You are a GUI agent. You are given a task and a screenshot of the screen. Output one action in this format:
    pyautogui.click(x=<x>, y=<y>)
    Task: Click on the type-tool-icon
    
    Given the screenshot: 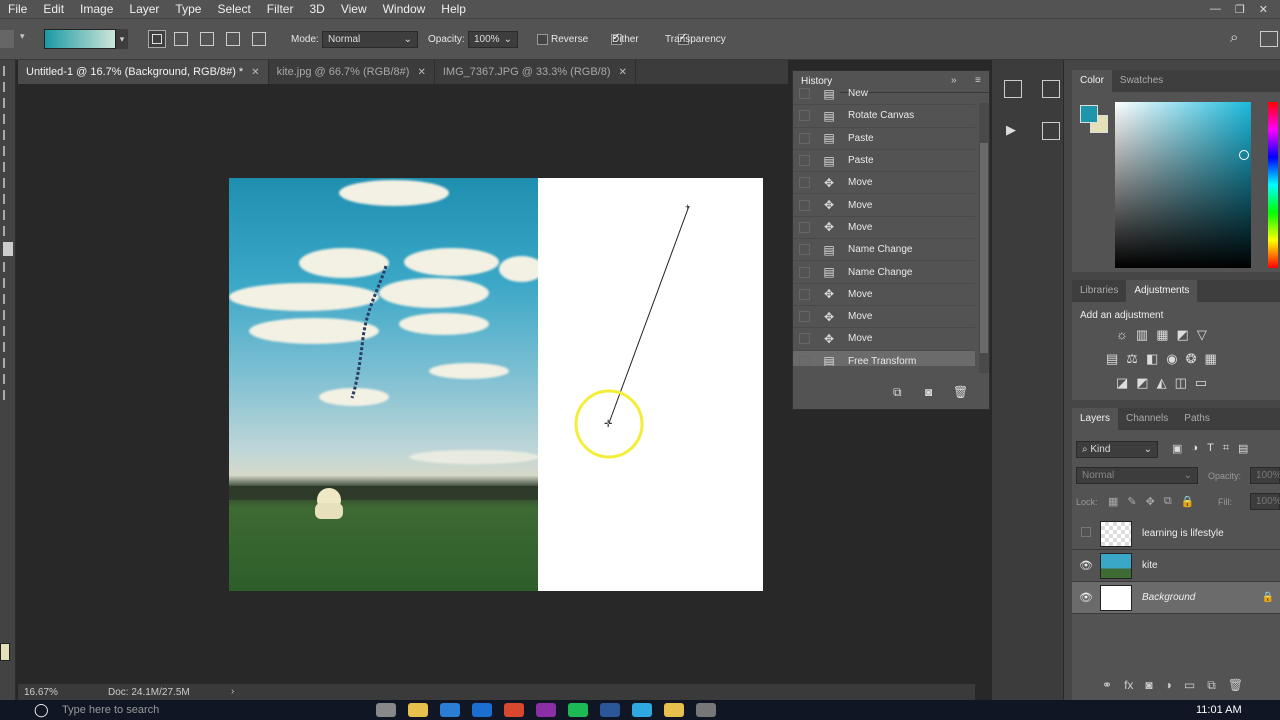 What is the action you would take?
    pyautogui.click(x=7, y=315)
    